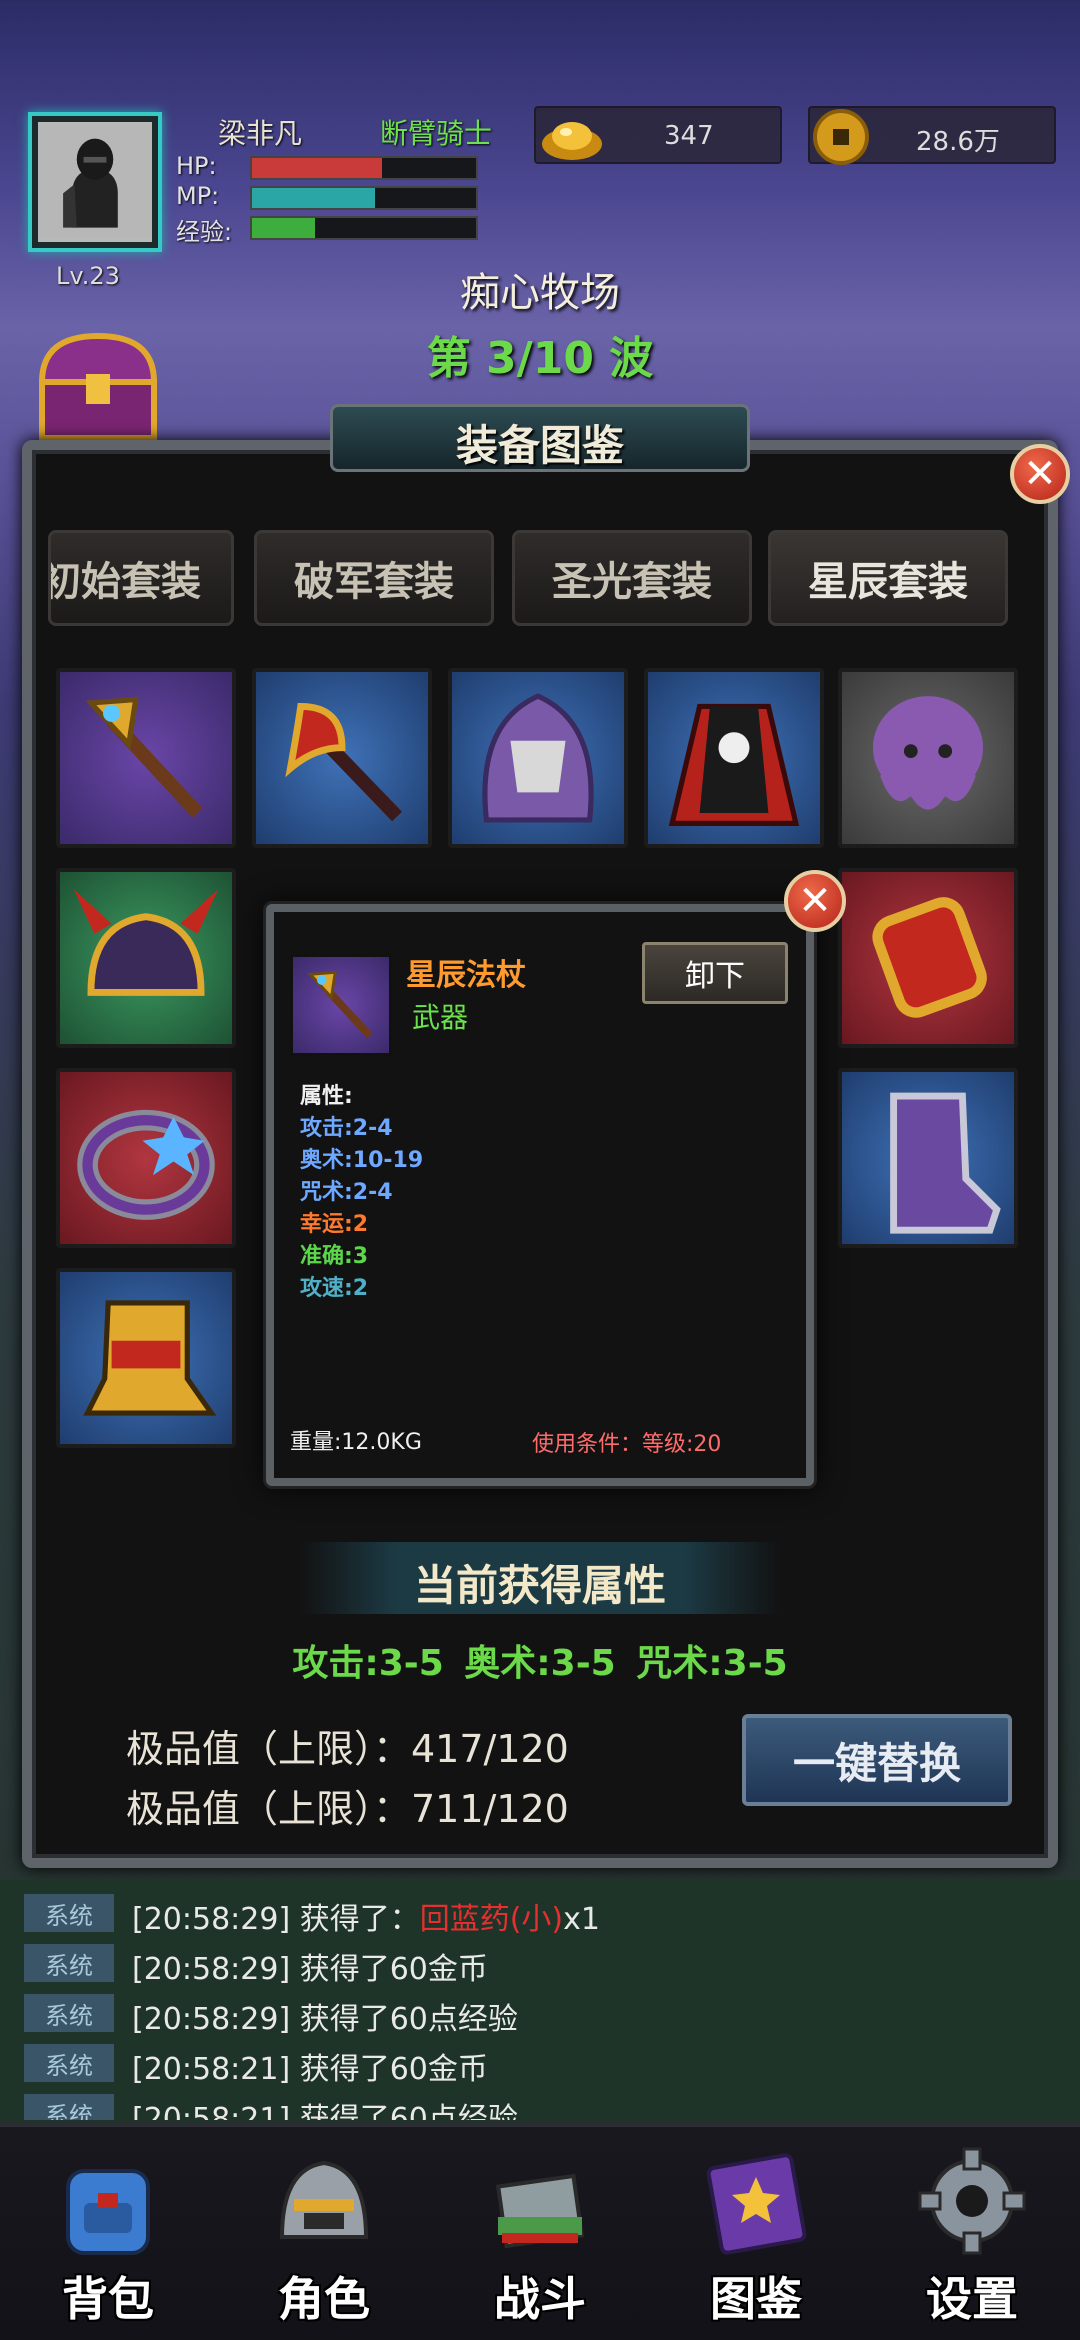 The image size is (1080, 2340). I want to click on attr-luck: 幸运:2, so click(334, 1224).